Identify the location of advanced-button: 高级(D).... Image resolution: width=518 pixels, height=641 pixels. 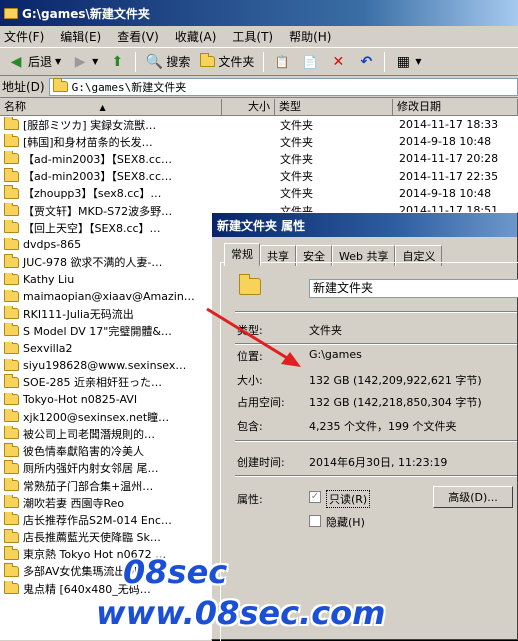
(473, 497).